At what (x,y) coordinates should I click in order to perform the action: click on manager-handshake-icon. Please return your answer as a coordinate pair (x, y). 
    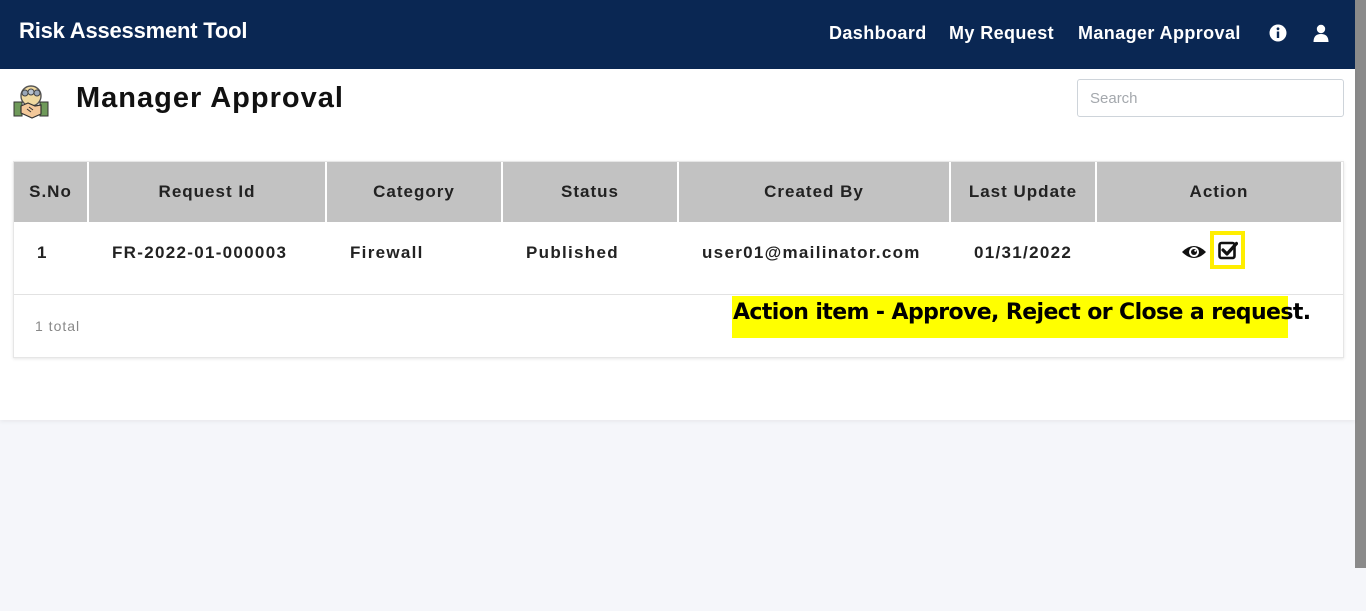
    Looking at the image, I should click on (31, 102).